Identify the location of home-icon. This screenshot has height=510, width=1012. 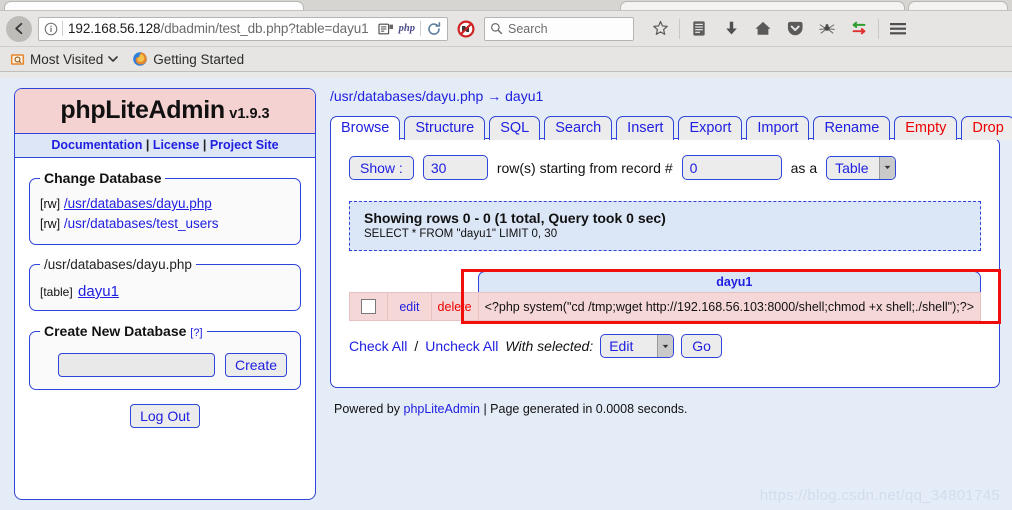
(763, 29).